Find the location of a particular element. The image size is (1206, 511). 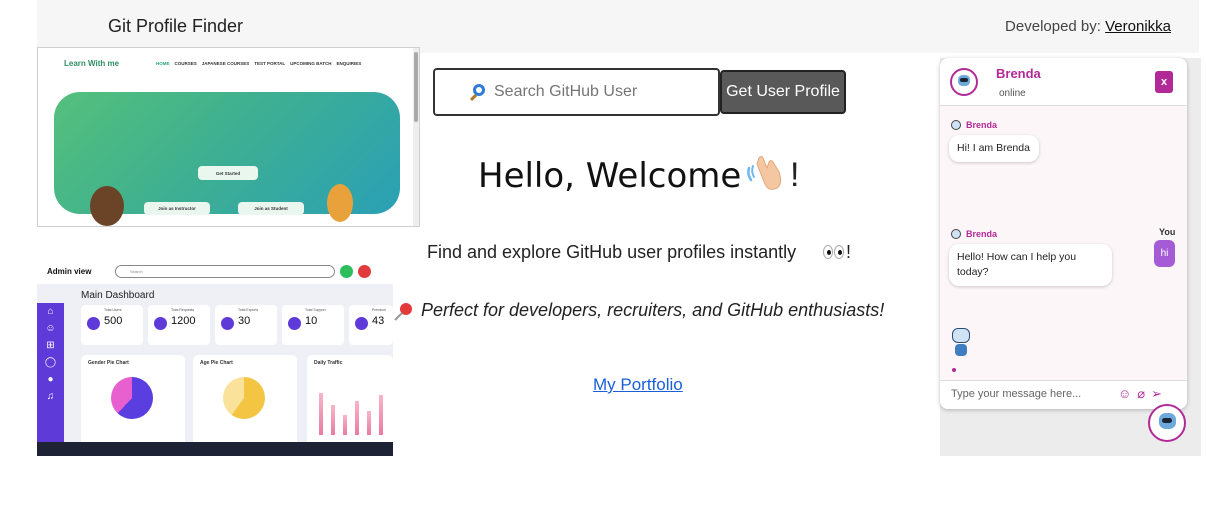

description-exclamation: ! is located at coordinates (849, 252).